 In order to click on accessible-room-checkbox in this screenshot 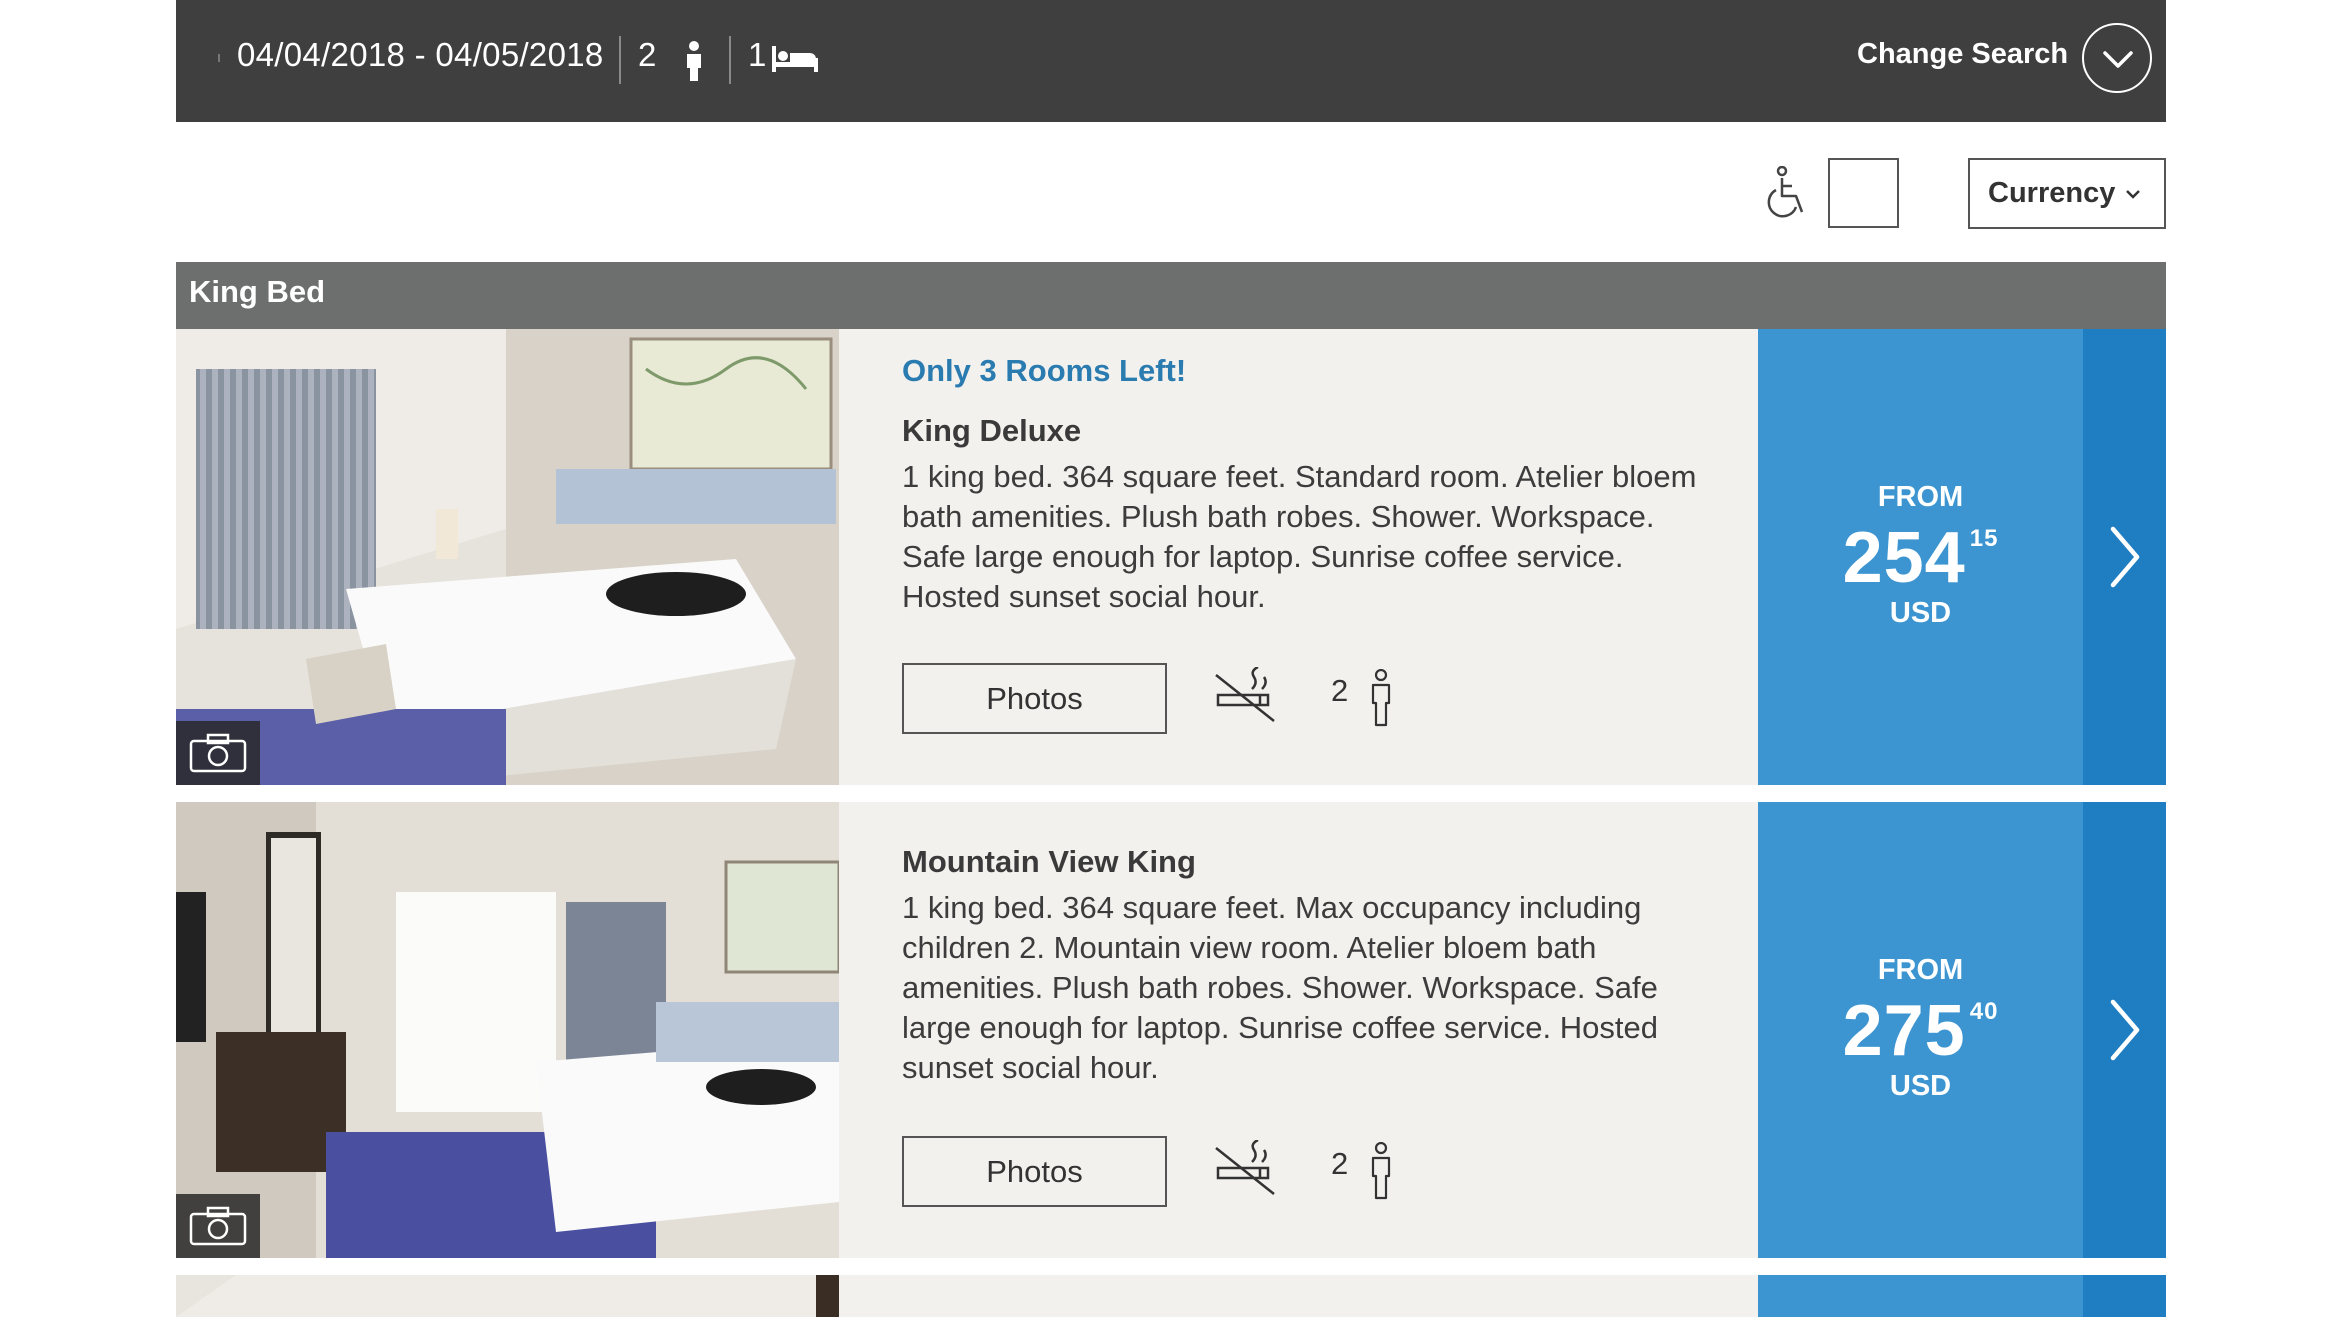, I will do `click(1863, 193)`.